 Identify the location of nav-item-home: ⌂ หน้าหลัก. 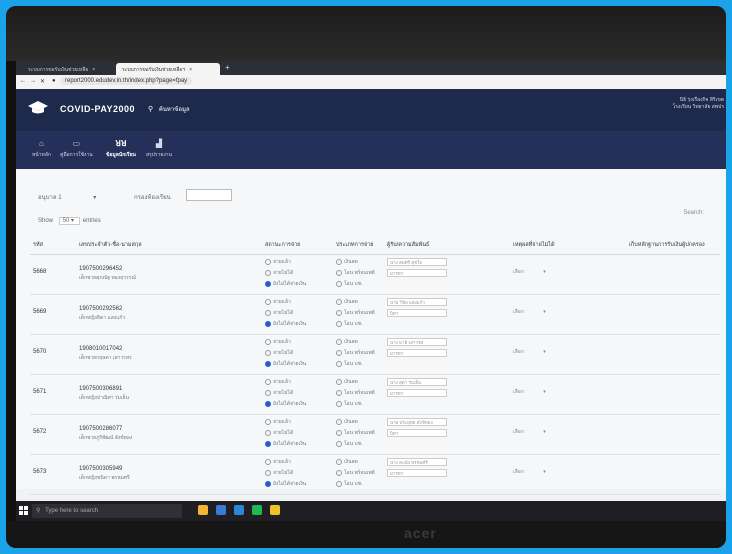
(41, 149).